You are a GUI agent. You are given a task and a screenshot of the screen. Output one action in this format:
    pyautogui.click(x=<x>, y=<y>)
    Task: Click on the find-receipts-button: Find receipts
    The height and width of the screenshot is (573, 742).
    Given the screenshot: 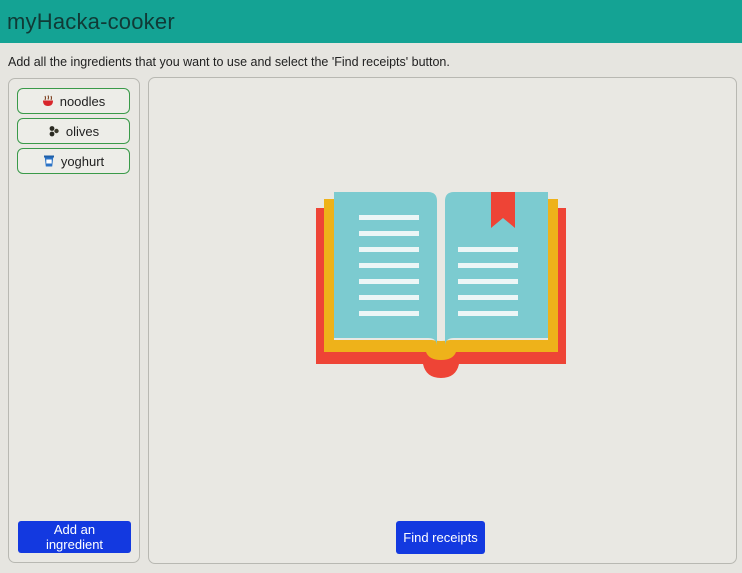 What is the action you would take?
    pyautogui.click(x=440, y=537)
    